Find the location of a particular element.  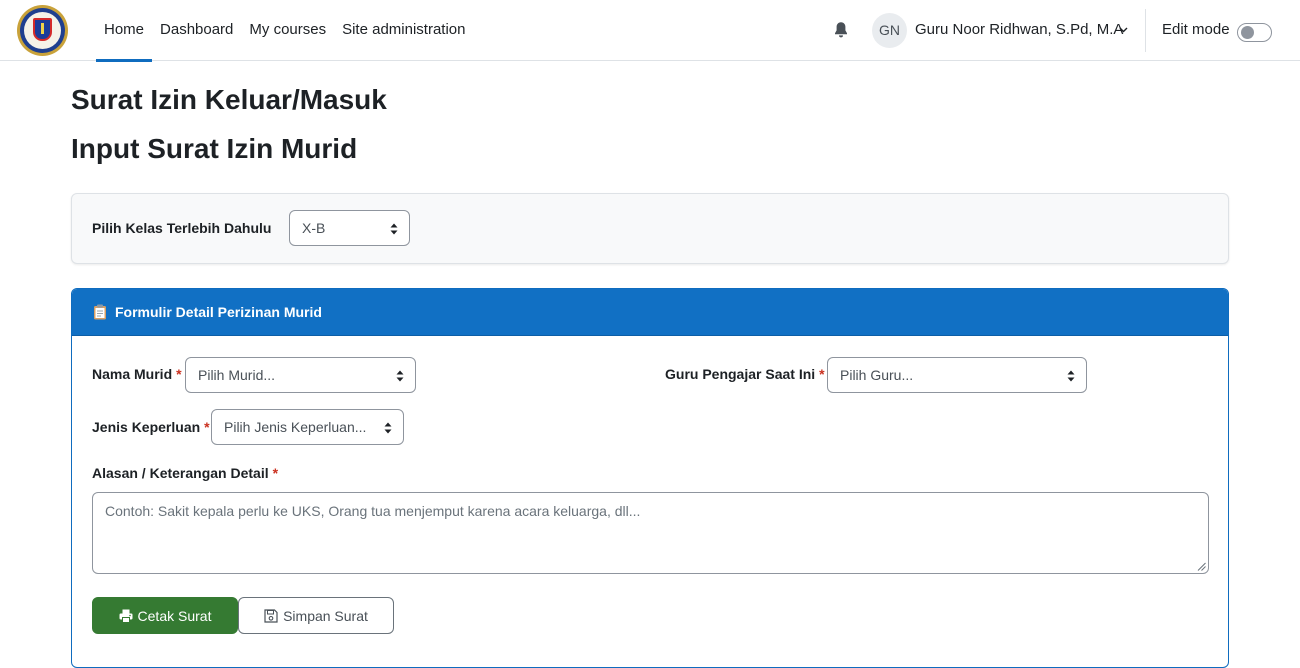

form-card-title: Formulir Detail Perizinan Murid is located at coordinates (218, 312).